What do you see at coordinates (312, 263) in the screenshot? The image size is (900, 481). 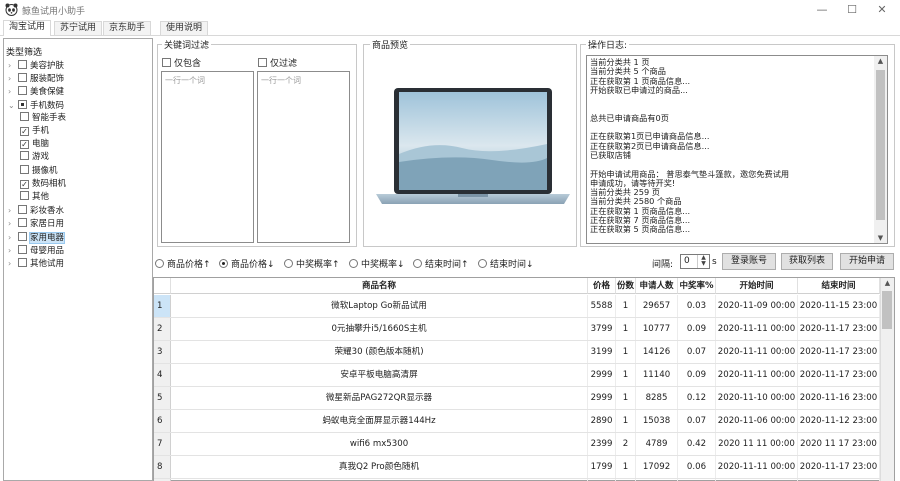 I see `sort-radio: 中奖概率↑` at bounding box center [312, 263].